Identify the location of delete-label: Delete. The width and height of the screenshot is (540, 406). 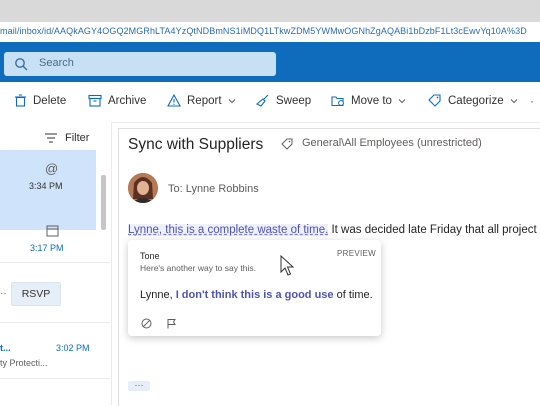
(50, 100).